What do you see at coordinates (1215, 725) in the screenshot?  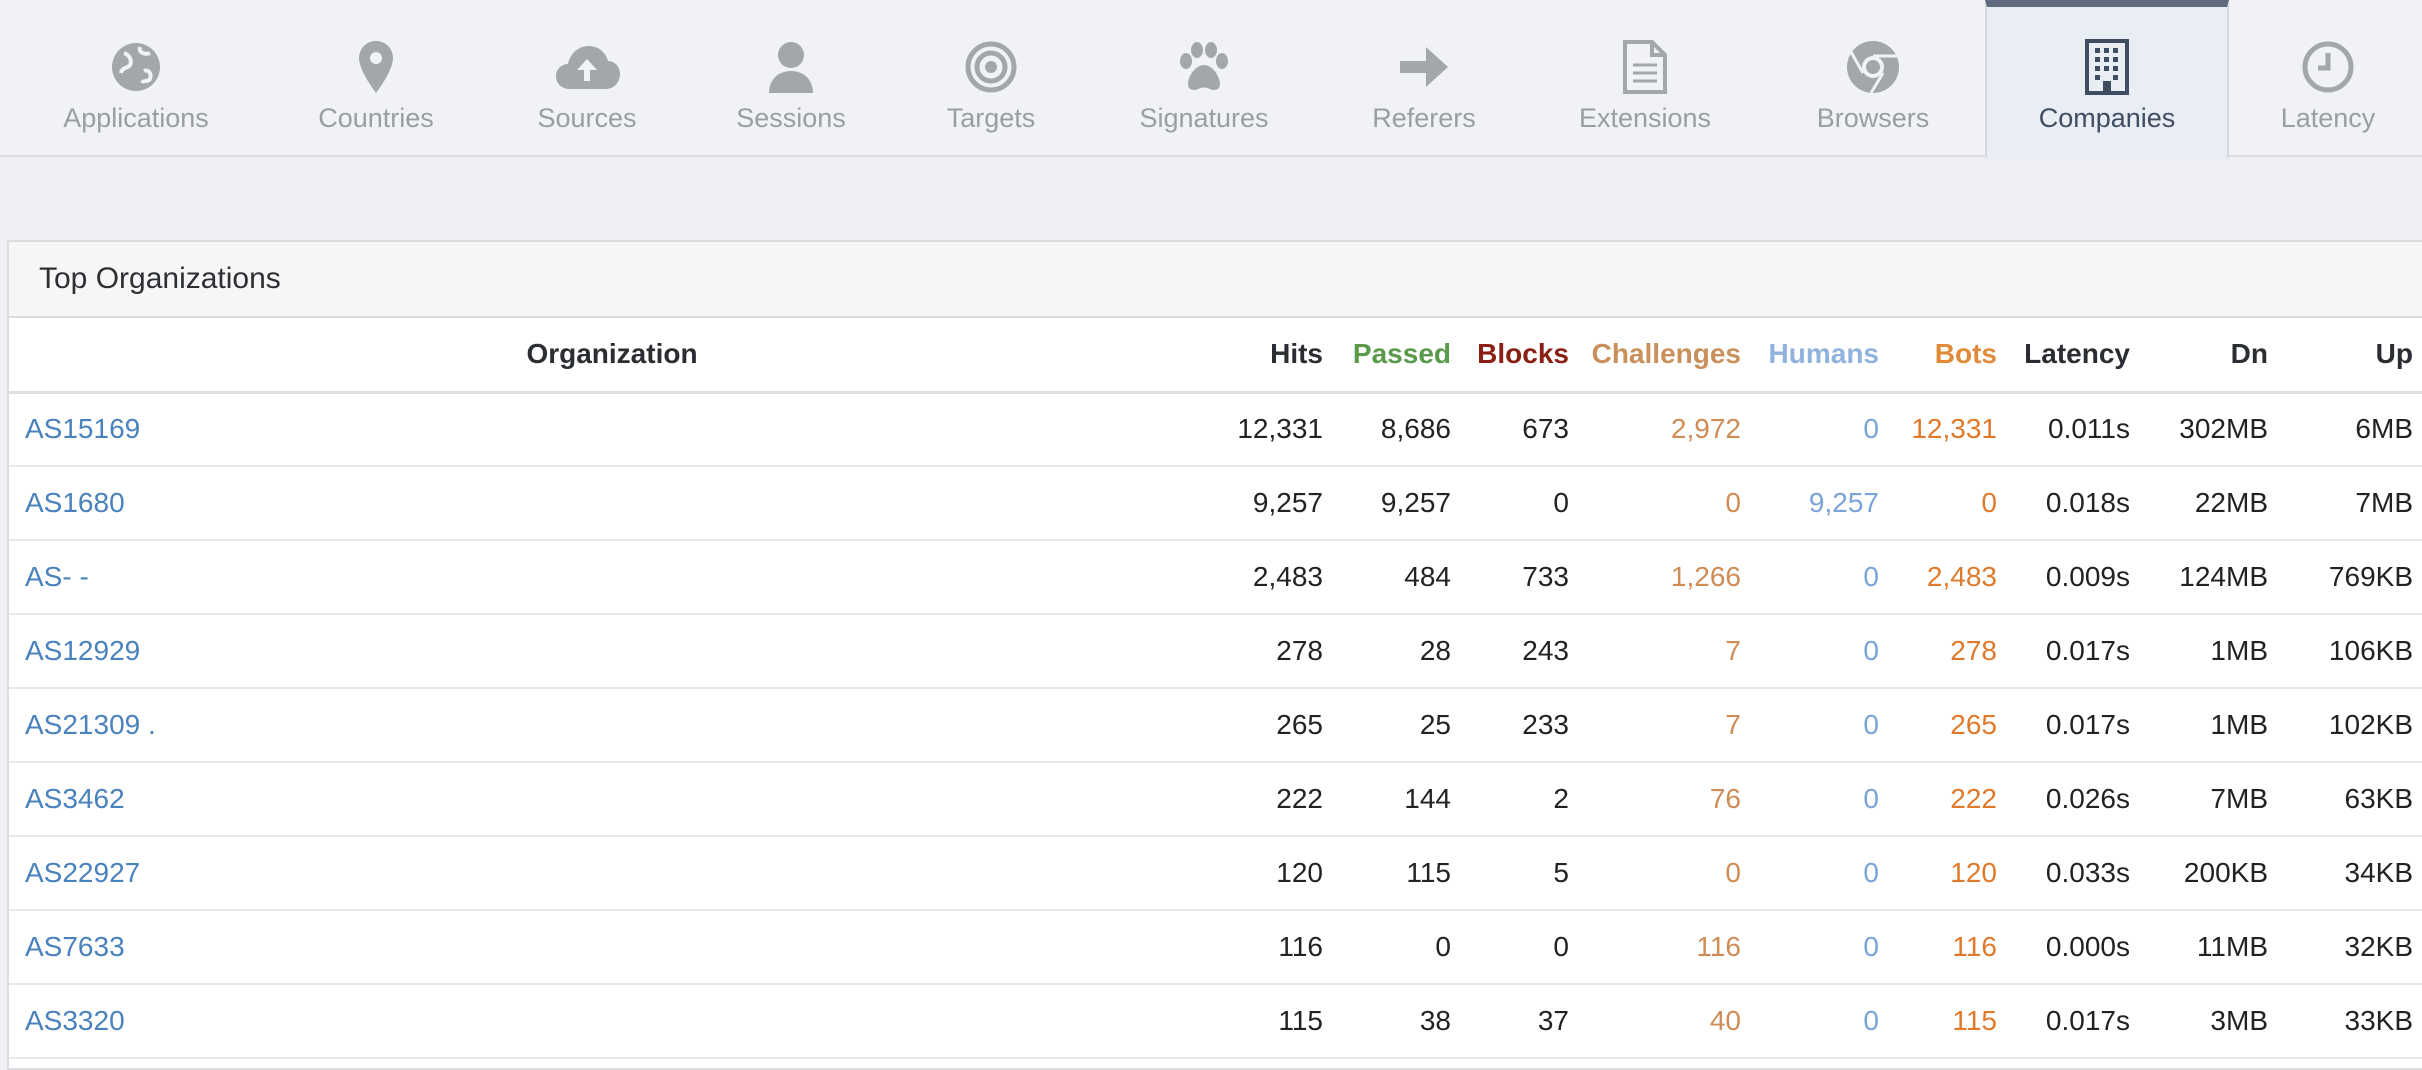 I see `table-row: AS21309 . 265 25 233 7 0 265 0.017s 1MB 102KB` at bounding box center [1215, 725].